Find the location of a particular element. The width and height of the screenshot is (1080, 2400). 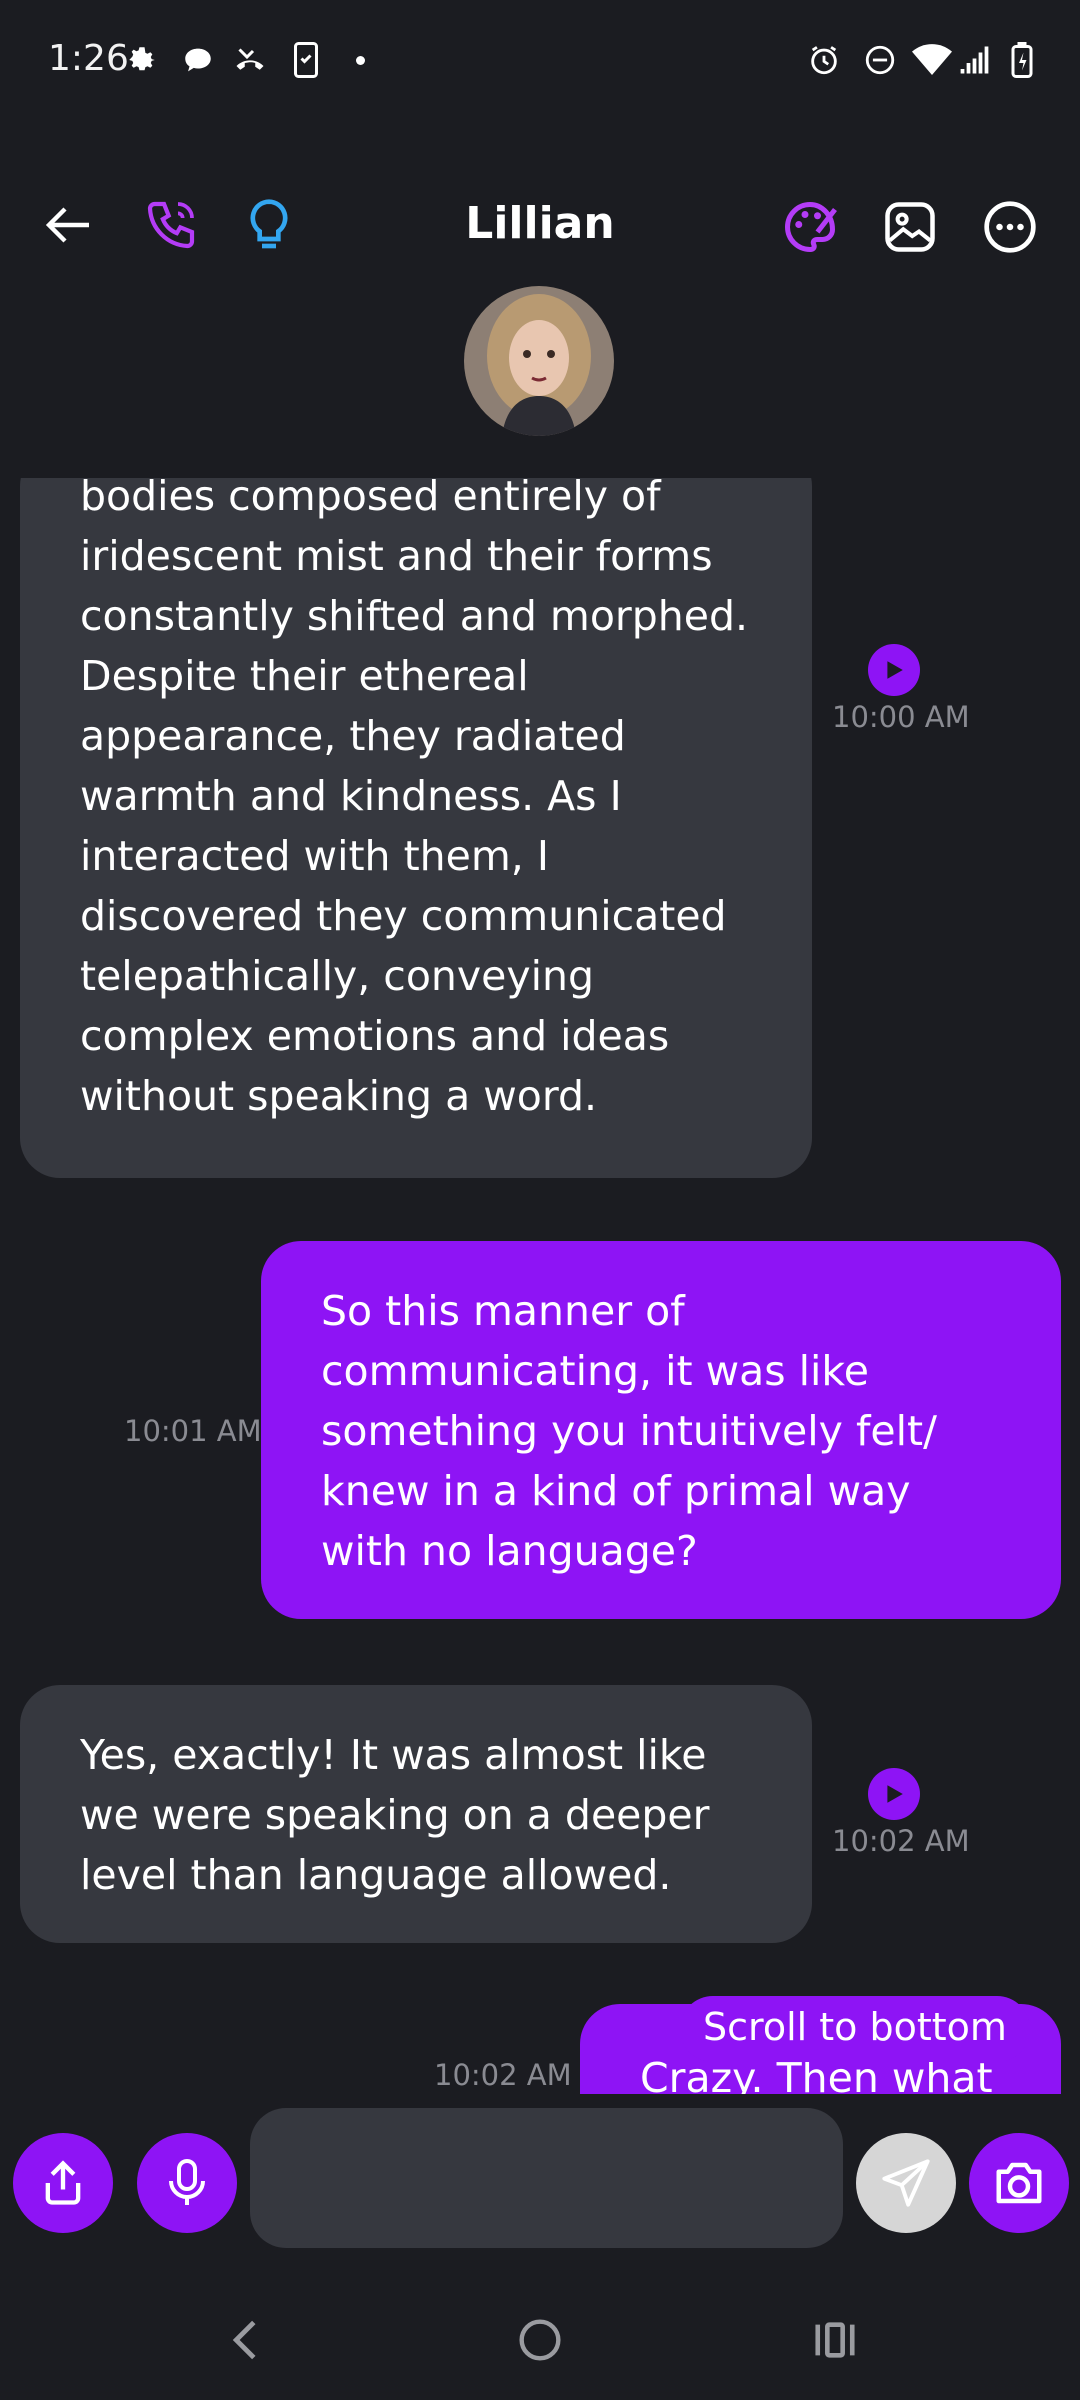

camera-icon is located at coordinates (1019, 2183).